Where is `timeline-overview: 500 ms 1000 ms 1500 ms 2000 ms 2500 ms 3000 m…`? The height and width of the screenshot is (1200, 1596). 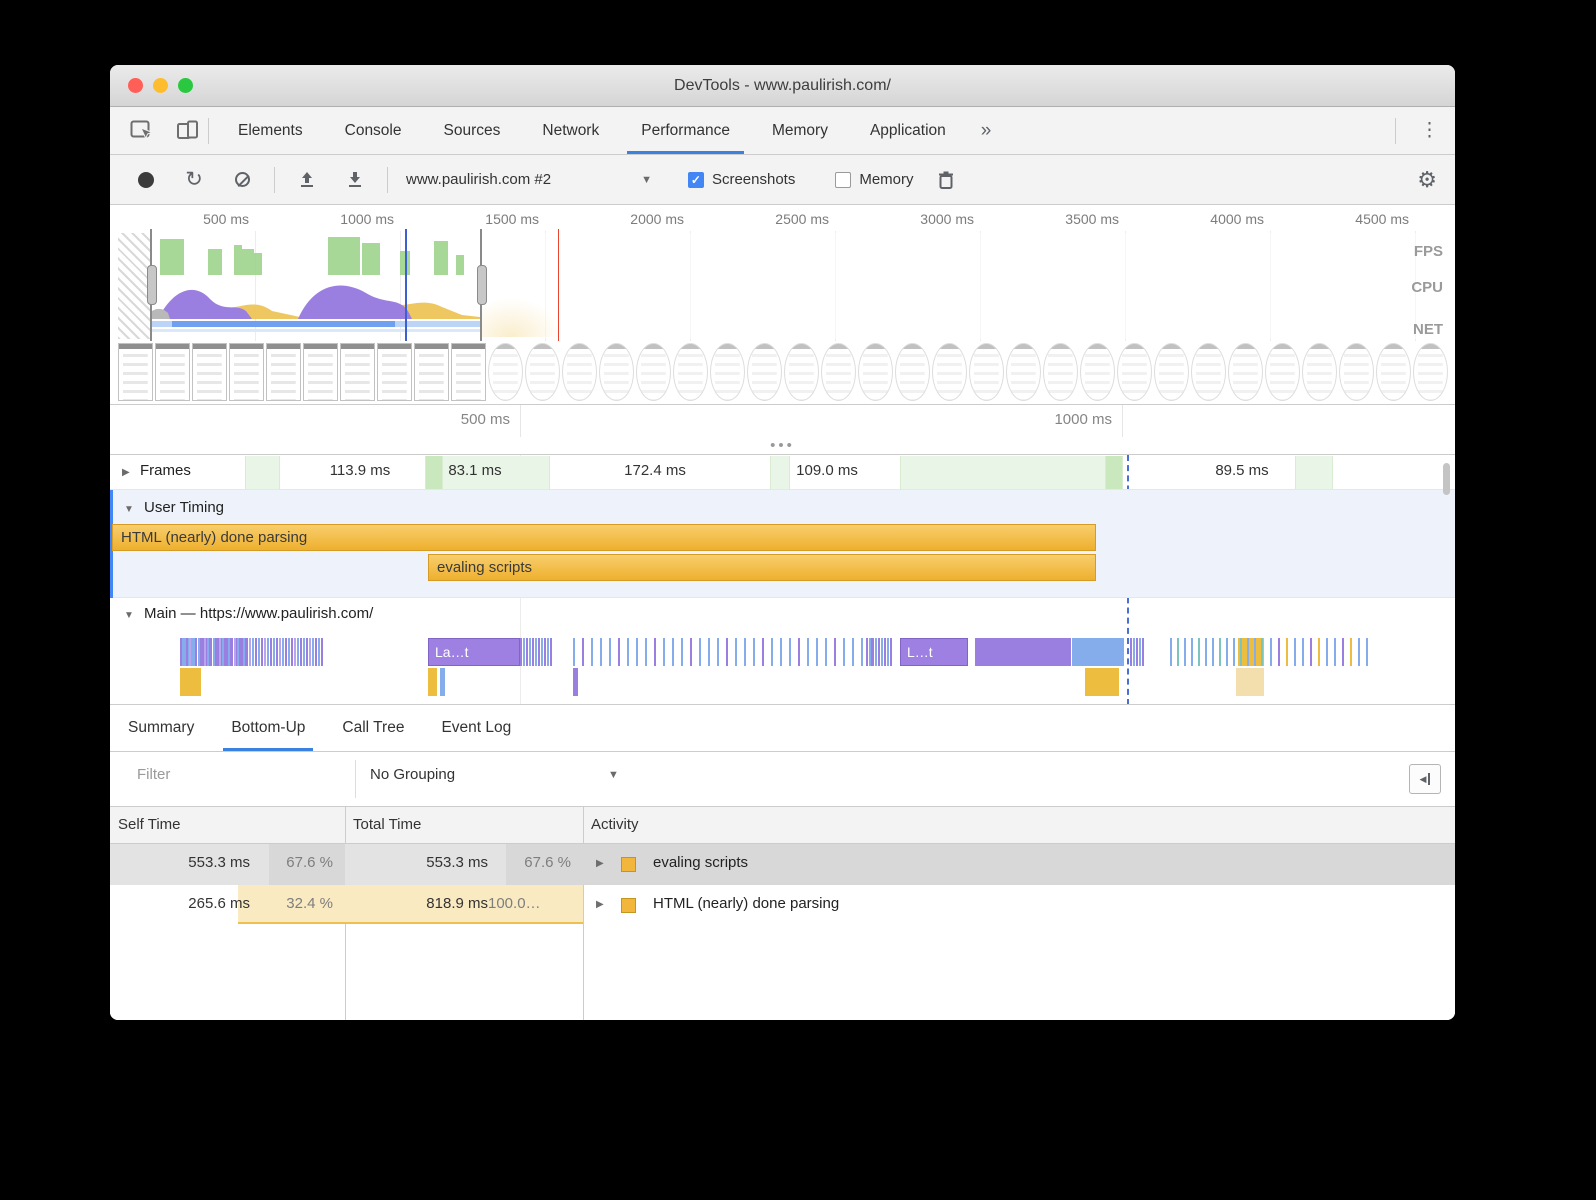 timeline-overview: 500 ms 1000 ms 1500 ms 2000 ms 2500 ms 3000 m… is located at coordinates (782, 305).